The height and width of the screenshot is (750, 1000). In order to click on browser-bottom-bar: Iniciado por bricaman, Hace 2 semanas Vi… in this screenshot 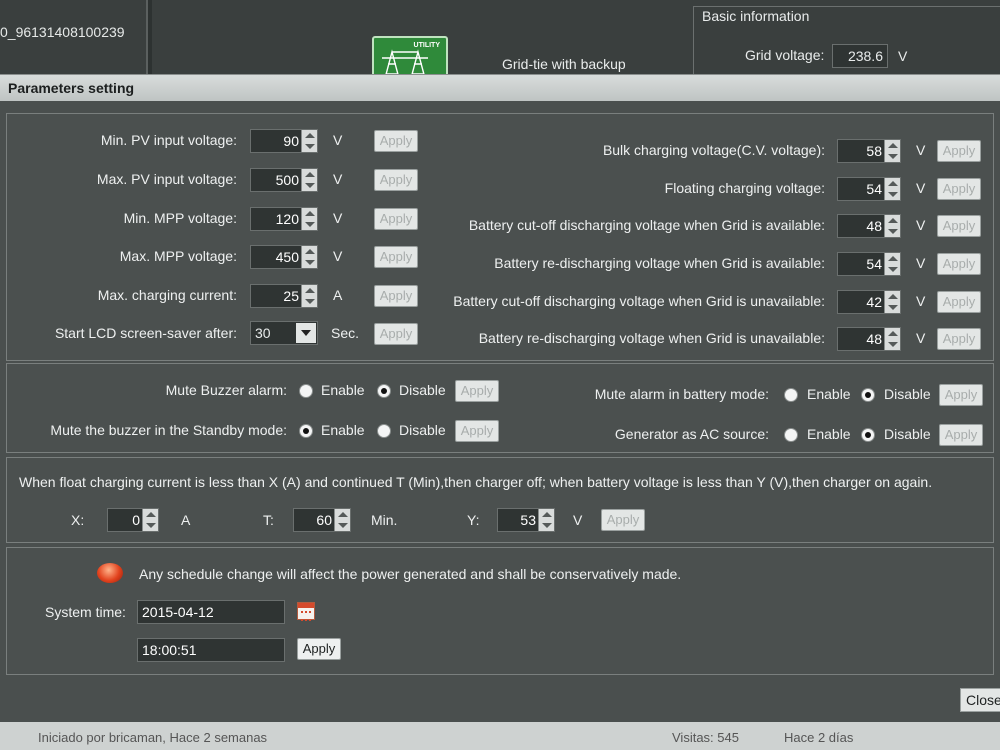, I will do `click(500, 736)`.